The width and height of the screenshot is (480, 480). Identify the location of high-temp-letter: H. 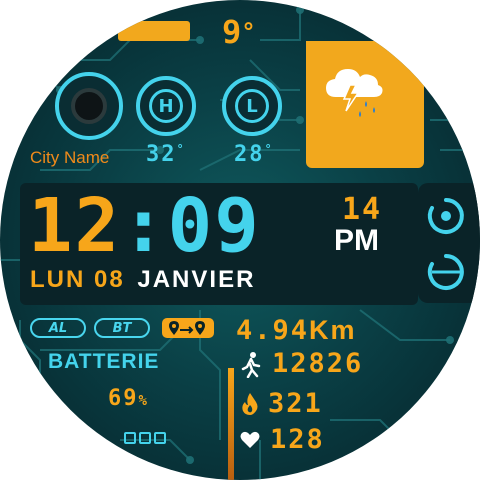
(166, 106).